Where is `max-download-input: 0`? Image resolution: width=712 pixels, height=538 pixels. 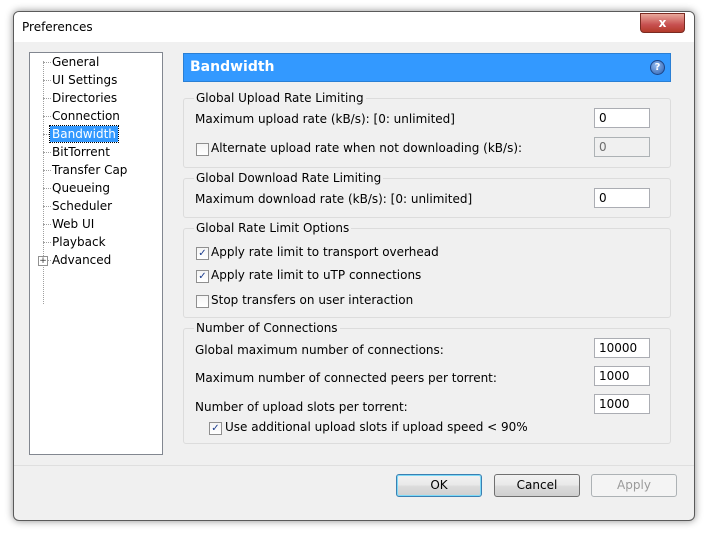
max-download-input: 0 is located at coordinates (622, 198).